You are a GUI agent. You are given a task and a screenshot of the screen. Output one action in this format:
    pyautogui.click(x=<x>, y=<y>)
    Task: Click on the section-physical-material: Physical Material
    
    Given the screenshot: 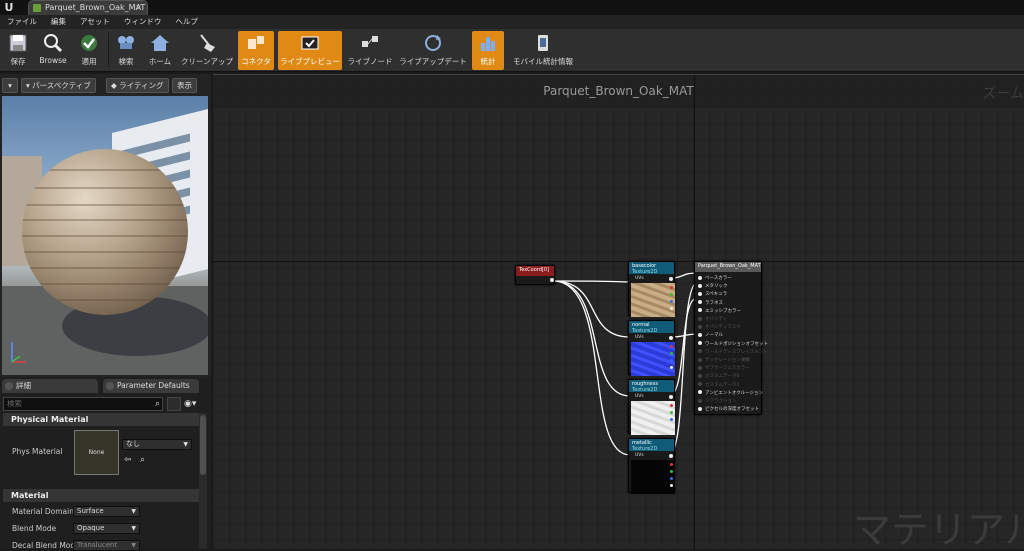 What is the action you would take?
    pyautogui.click(x=101, y=419)
    